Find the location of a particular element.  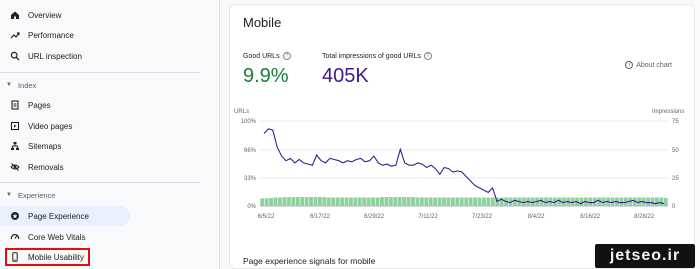

sidebar-item-label: Overview is located at coordinates (45, 15).